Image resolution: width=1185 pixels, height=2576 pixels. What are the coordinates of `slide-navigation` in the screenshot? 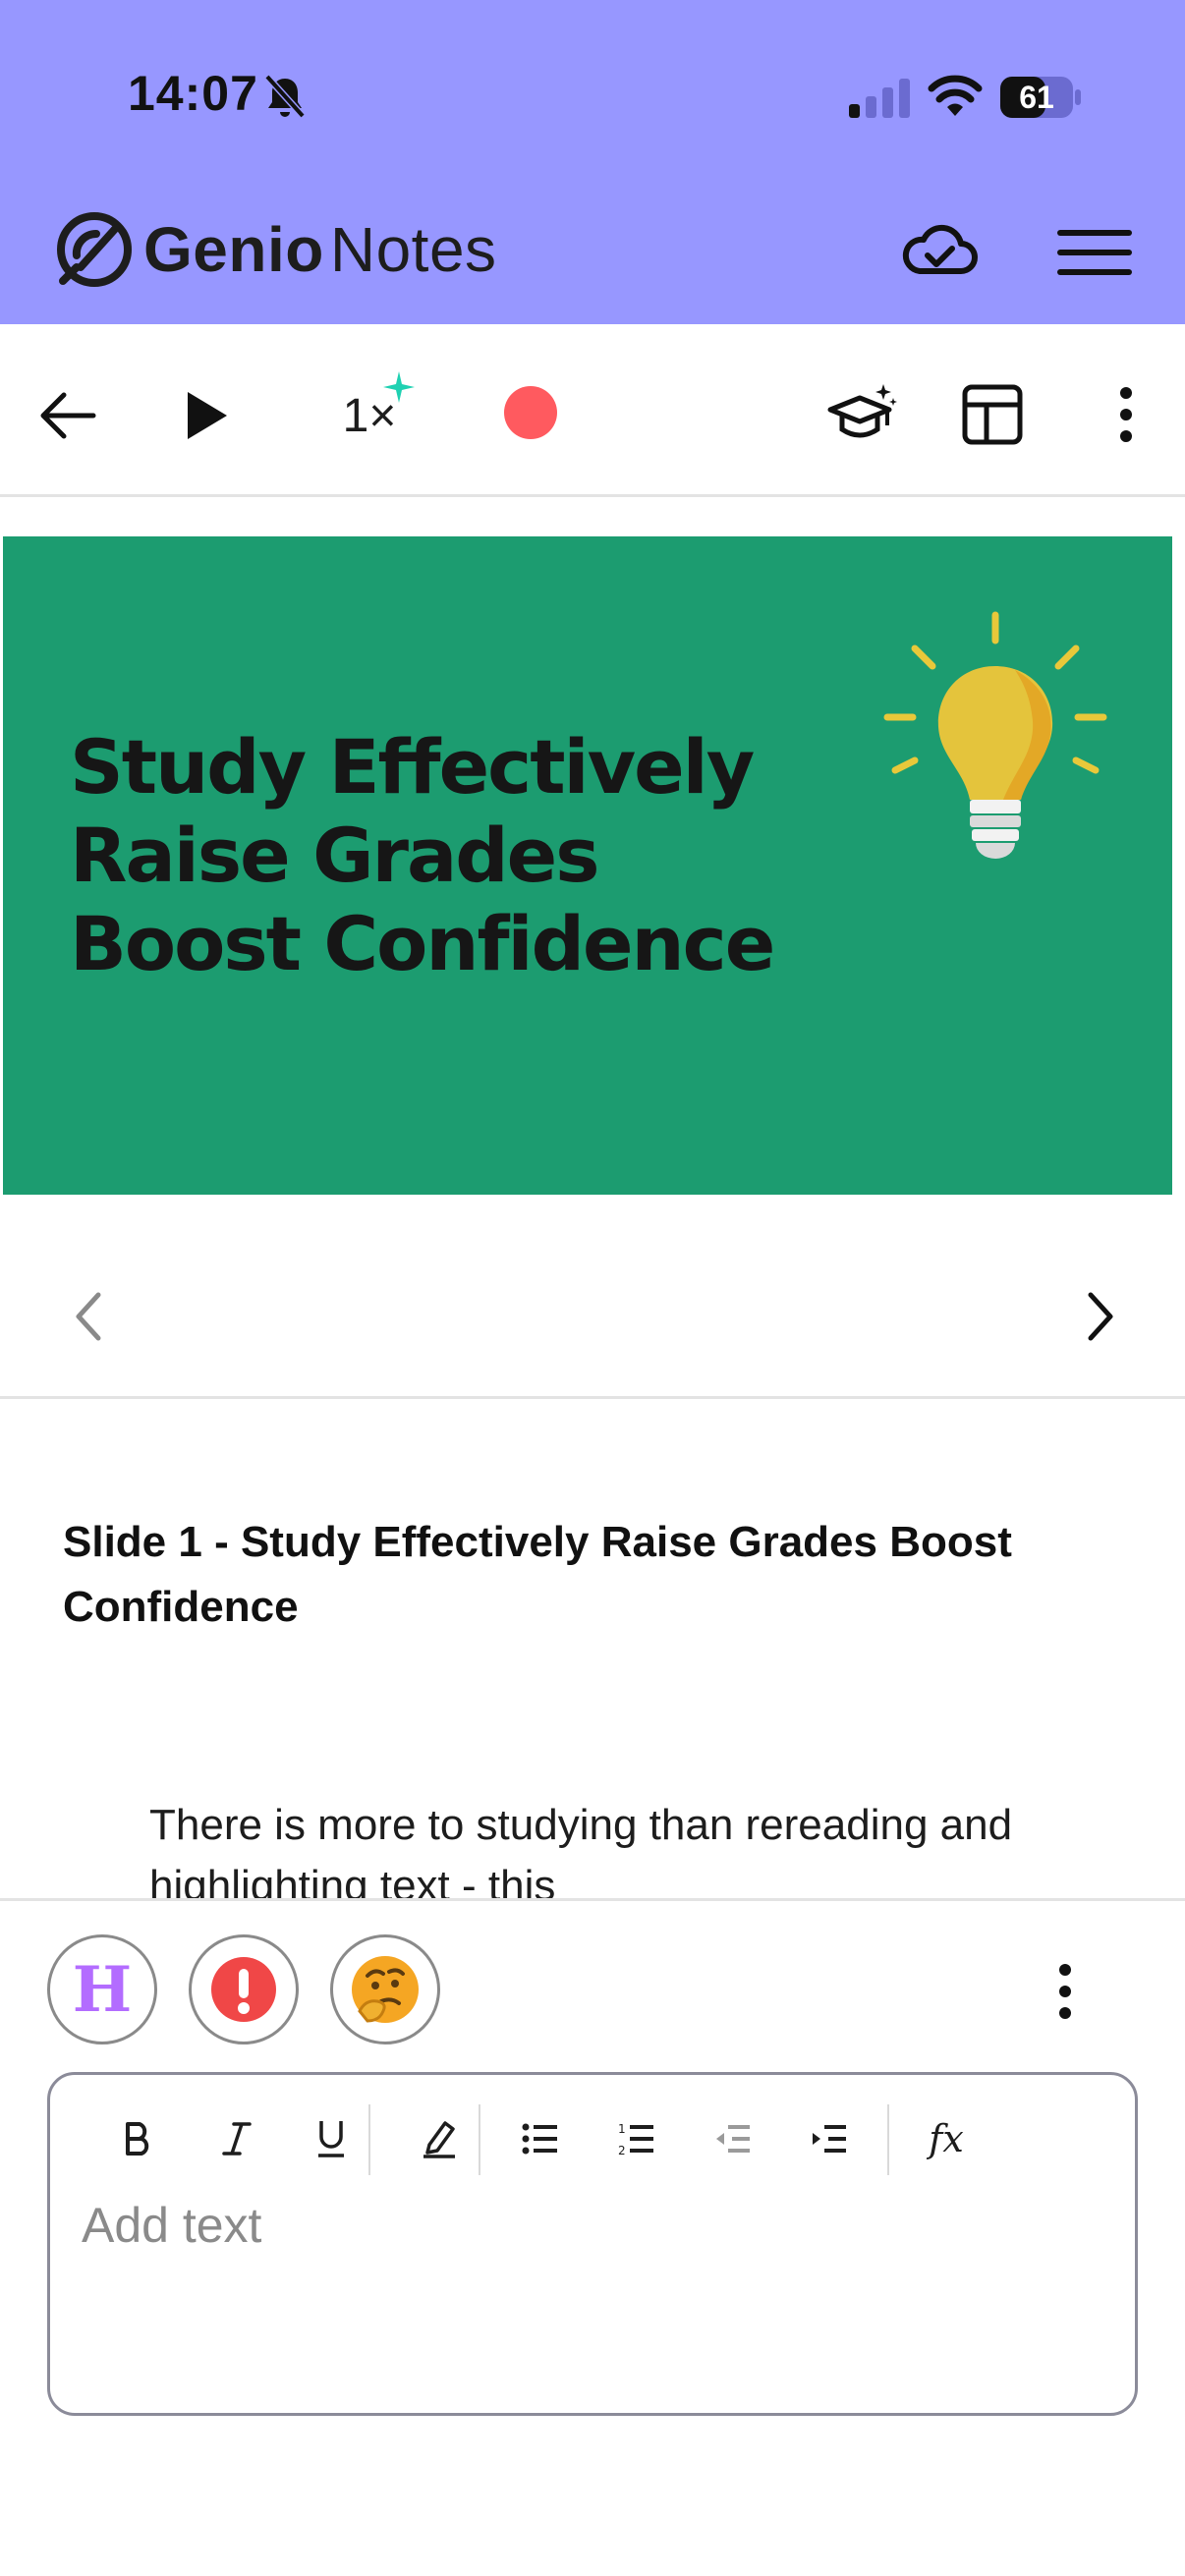 It's located at (592, 1297).